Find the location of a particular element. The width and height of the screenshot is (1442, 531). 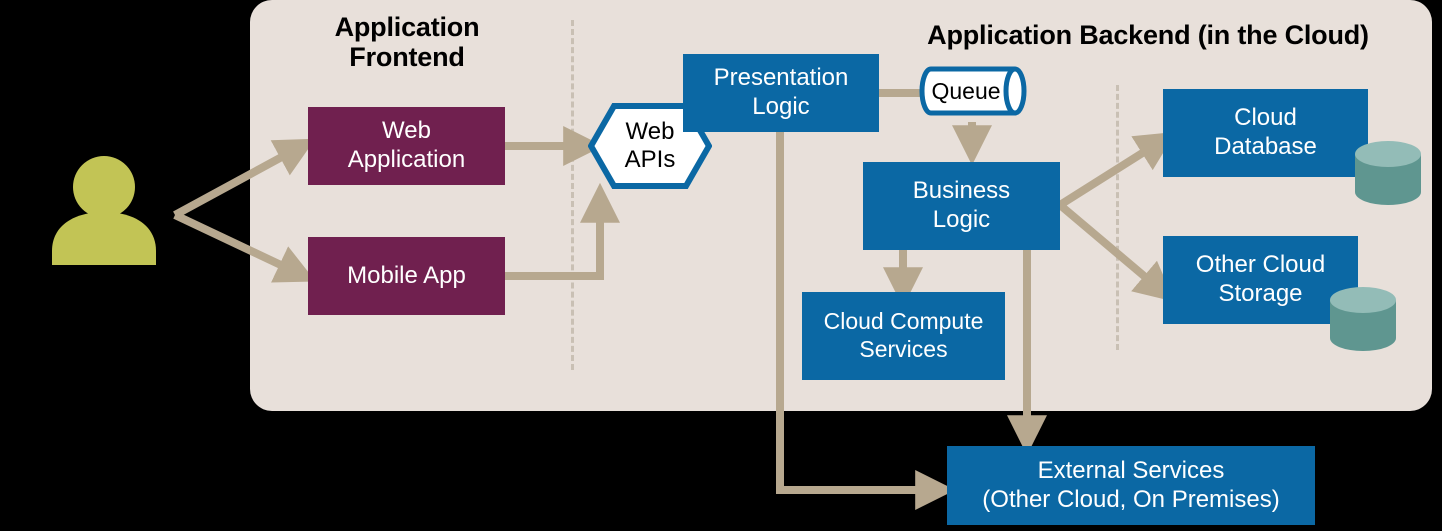

user-icon is located at coordinates (104, 210).